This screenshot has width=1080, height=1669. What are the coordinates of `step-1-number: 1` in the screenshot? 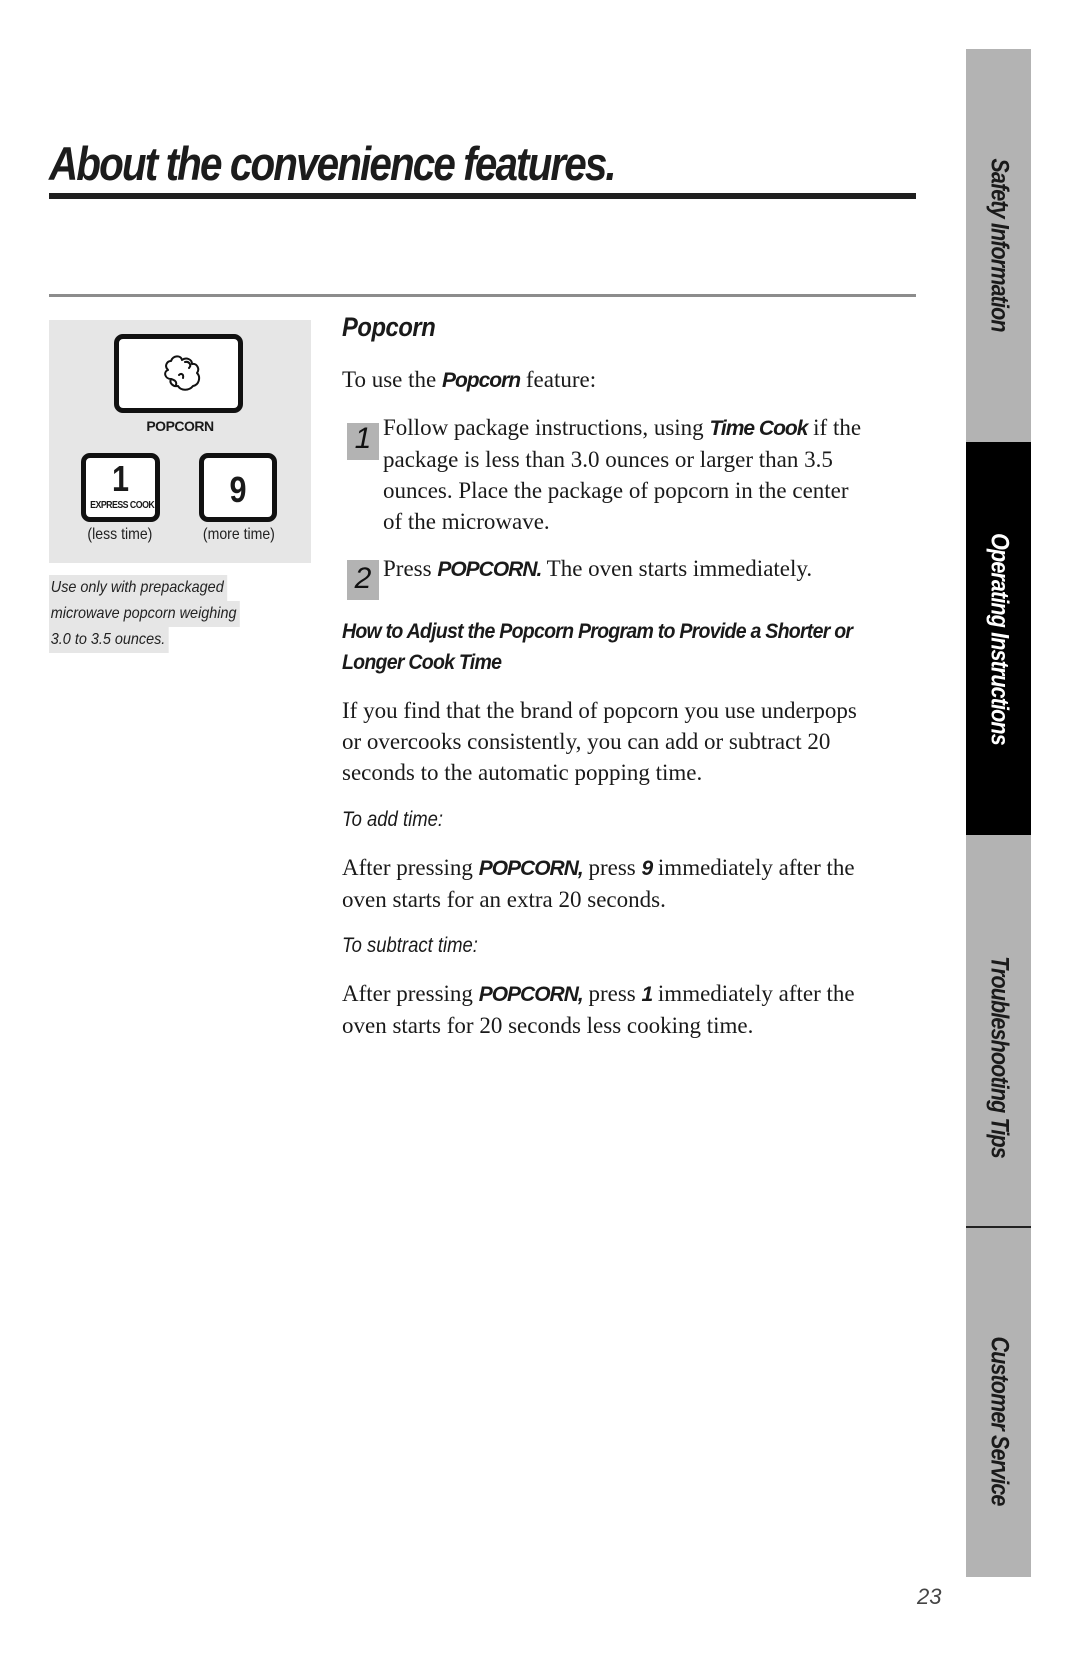 It's located at (363, 438).